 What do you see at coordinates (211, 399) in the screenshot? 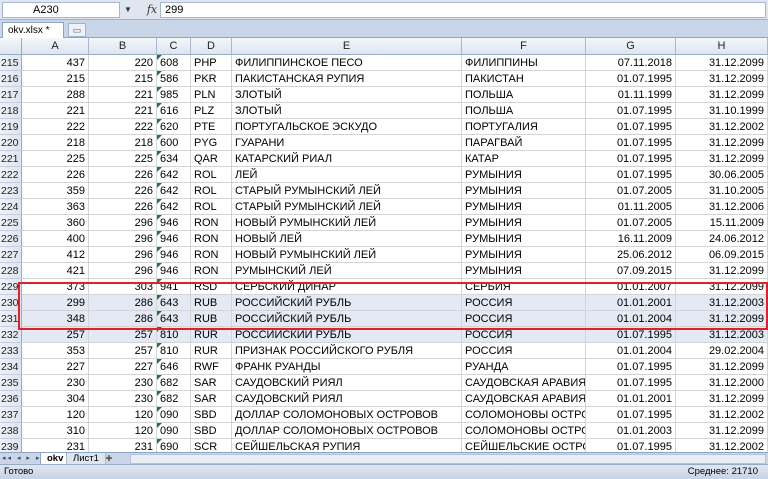
I see `cell-d: SAR` at bounding box center [211, 399].